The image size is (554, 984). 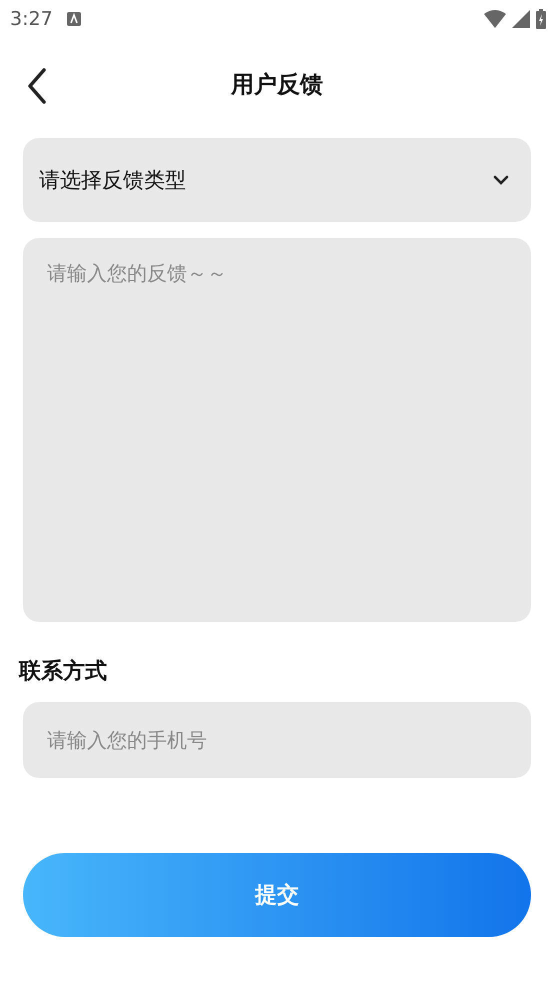 I want to click on phone-input: 请输入您的手机号, so click(x=277, y=740).